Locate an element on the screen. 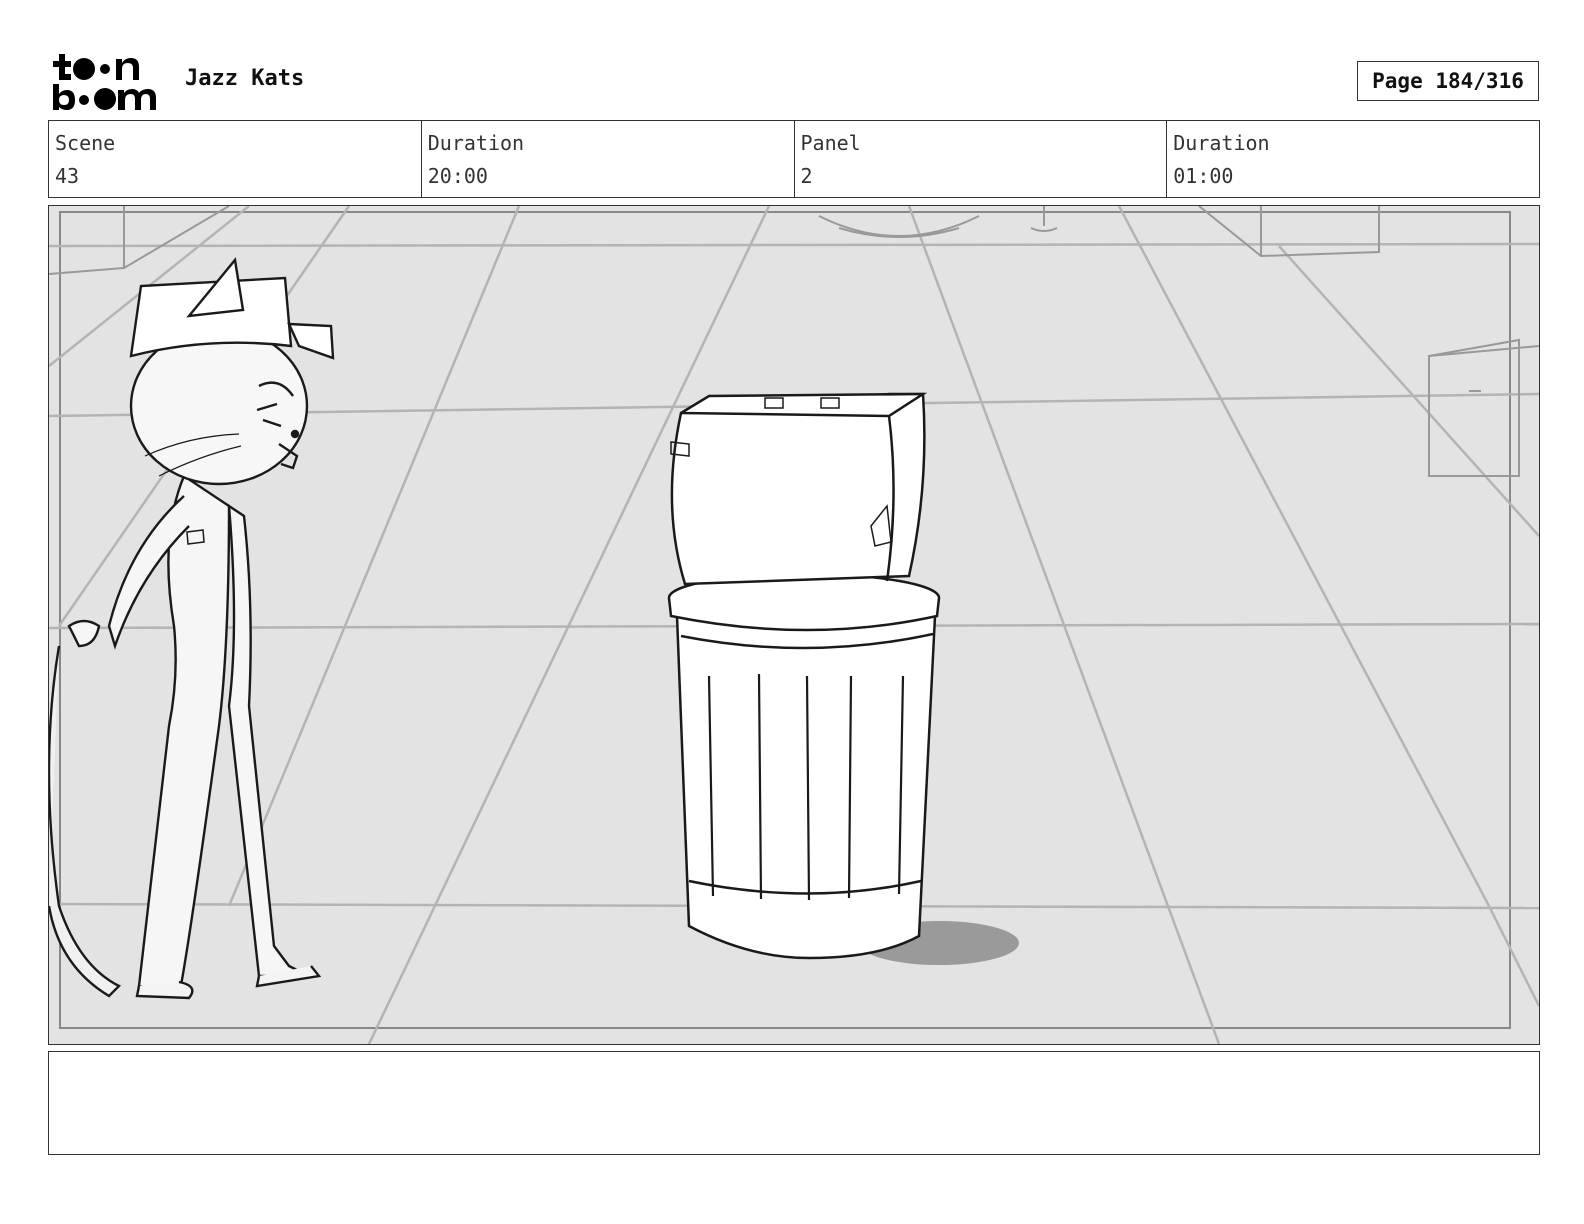  cardboard-box-icon is located at coordinates (799, 489).